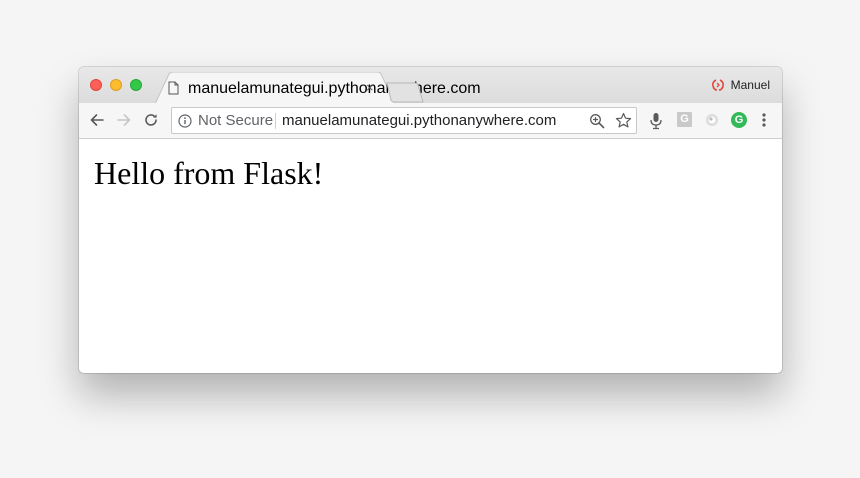 This screenshot has width=860, height=478. I want to click on grammarly-extension-icon: G, so click(739, 120).